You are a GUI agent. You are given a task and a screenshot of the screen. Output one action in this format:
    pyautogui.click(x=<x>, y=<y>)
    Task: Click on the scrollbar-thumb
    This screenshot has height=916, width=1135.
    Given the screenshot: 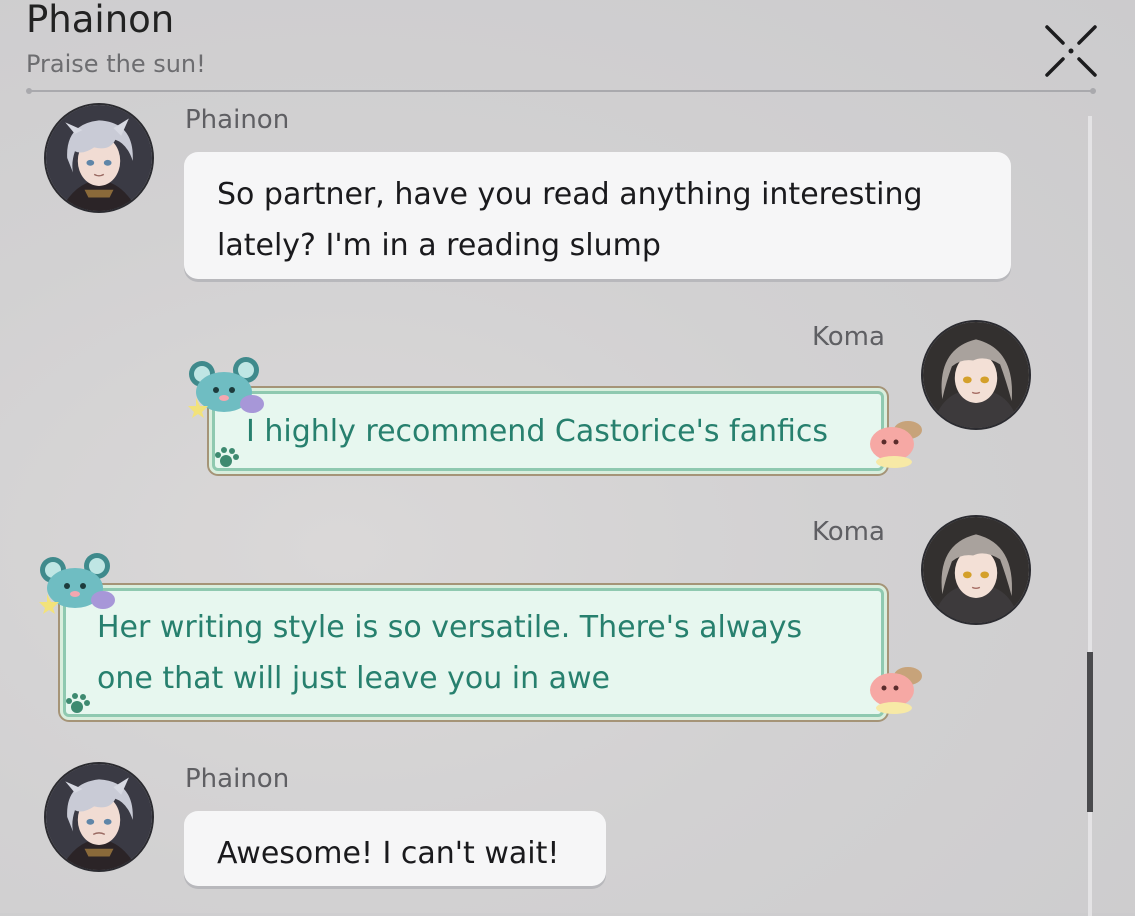 What is the action you would take?
    pyautogui.click(x=1090, y=732)
    